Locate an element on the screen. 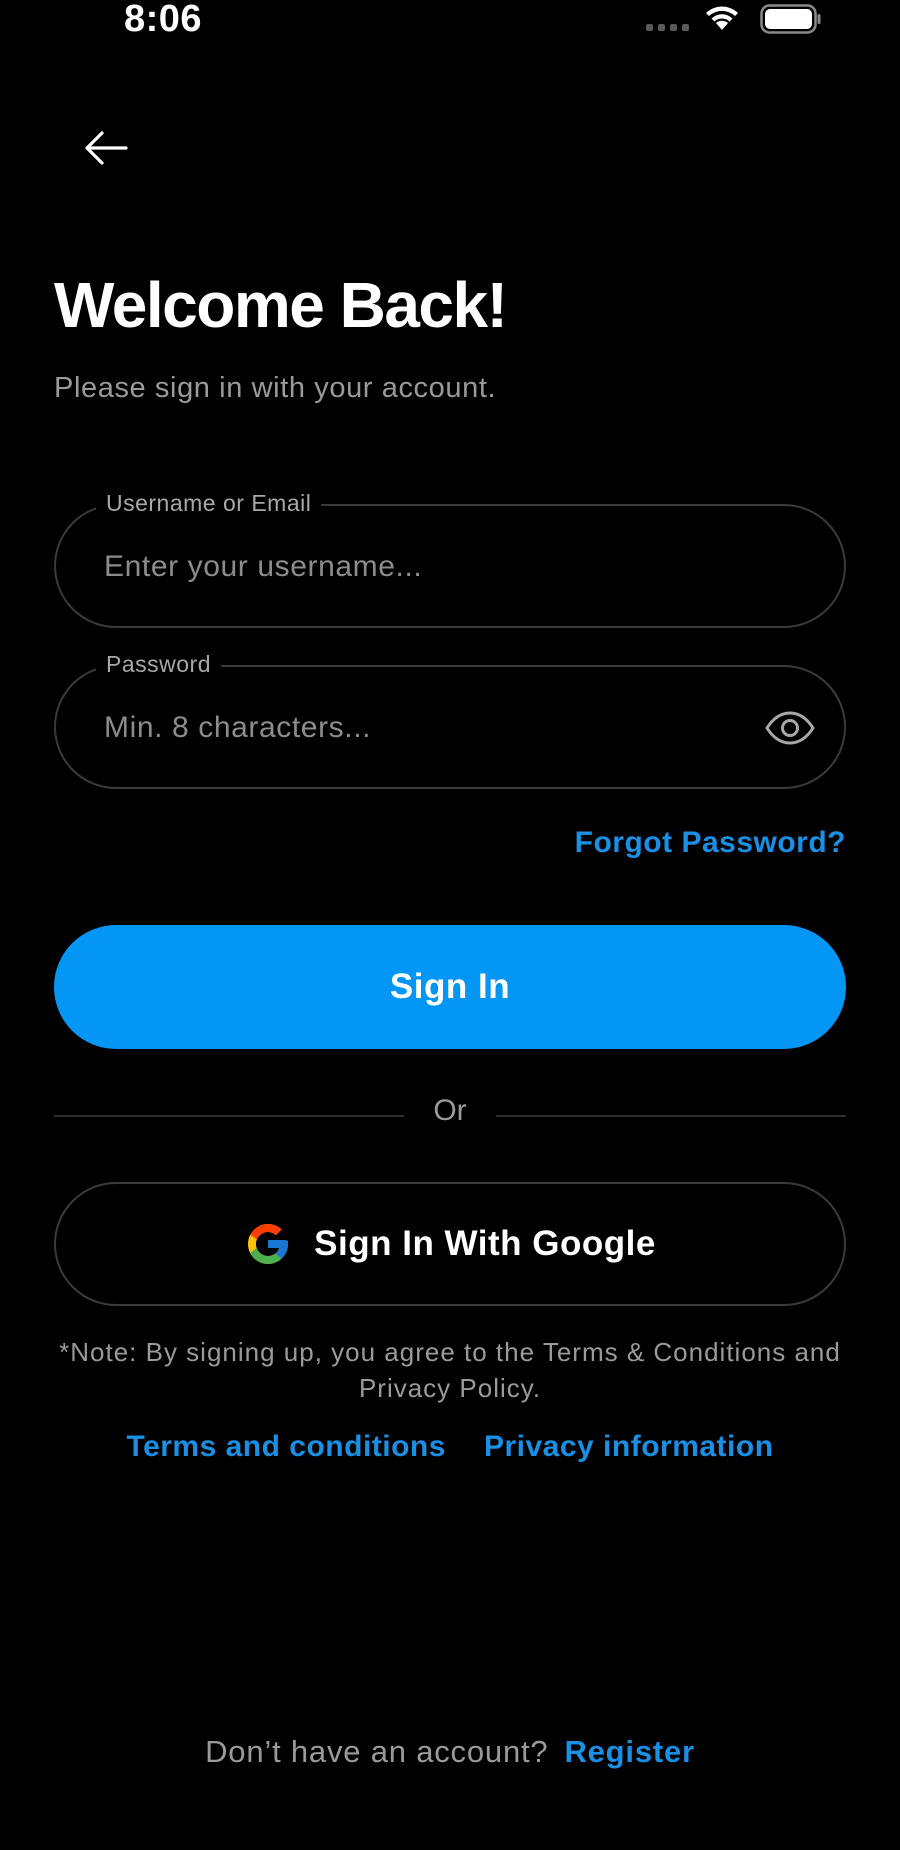  username-field-label: Username or Email is located at coordinates (209, 503).